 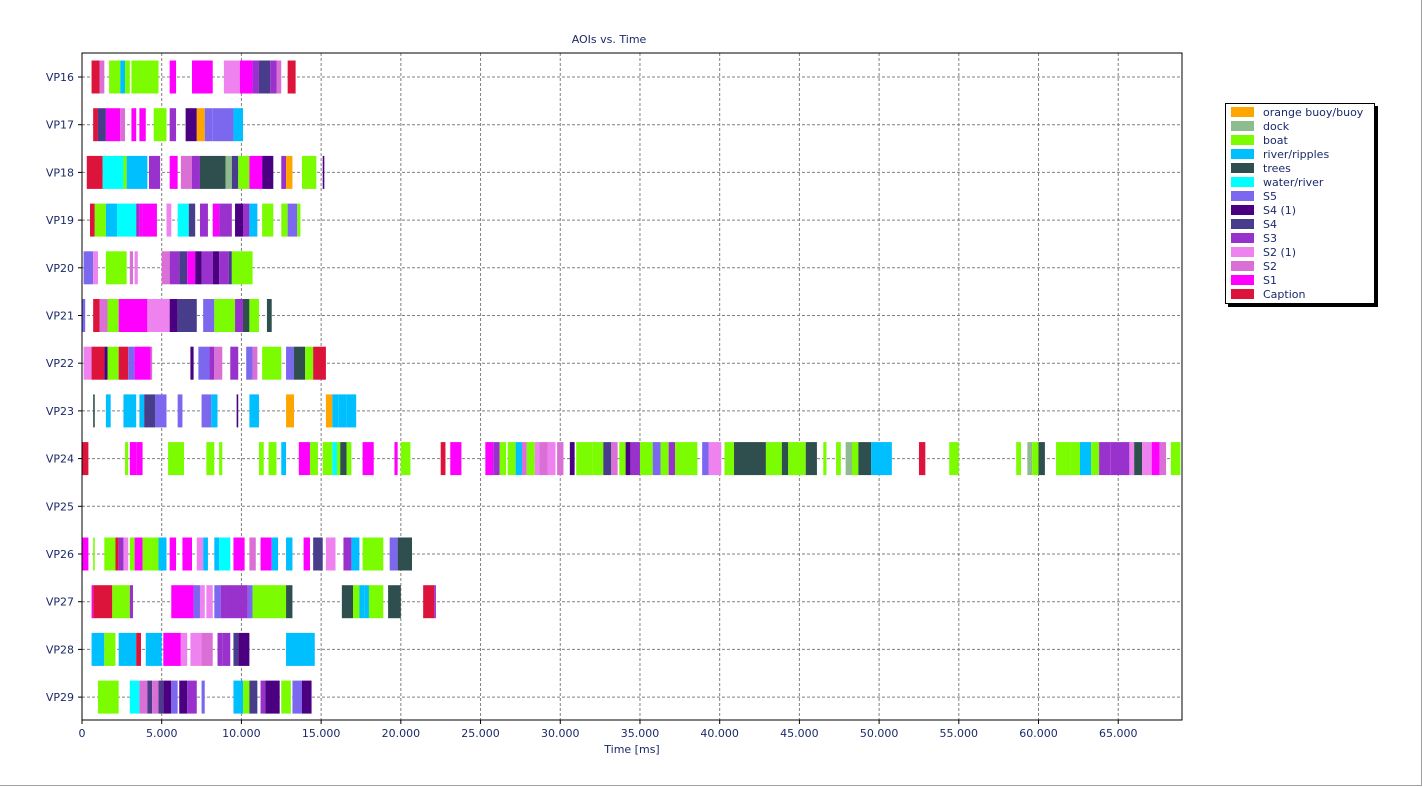 I want to click on legend-label: river/ripples, so click(x=1296, y=154).